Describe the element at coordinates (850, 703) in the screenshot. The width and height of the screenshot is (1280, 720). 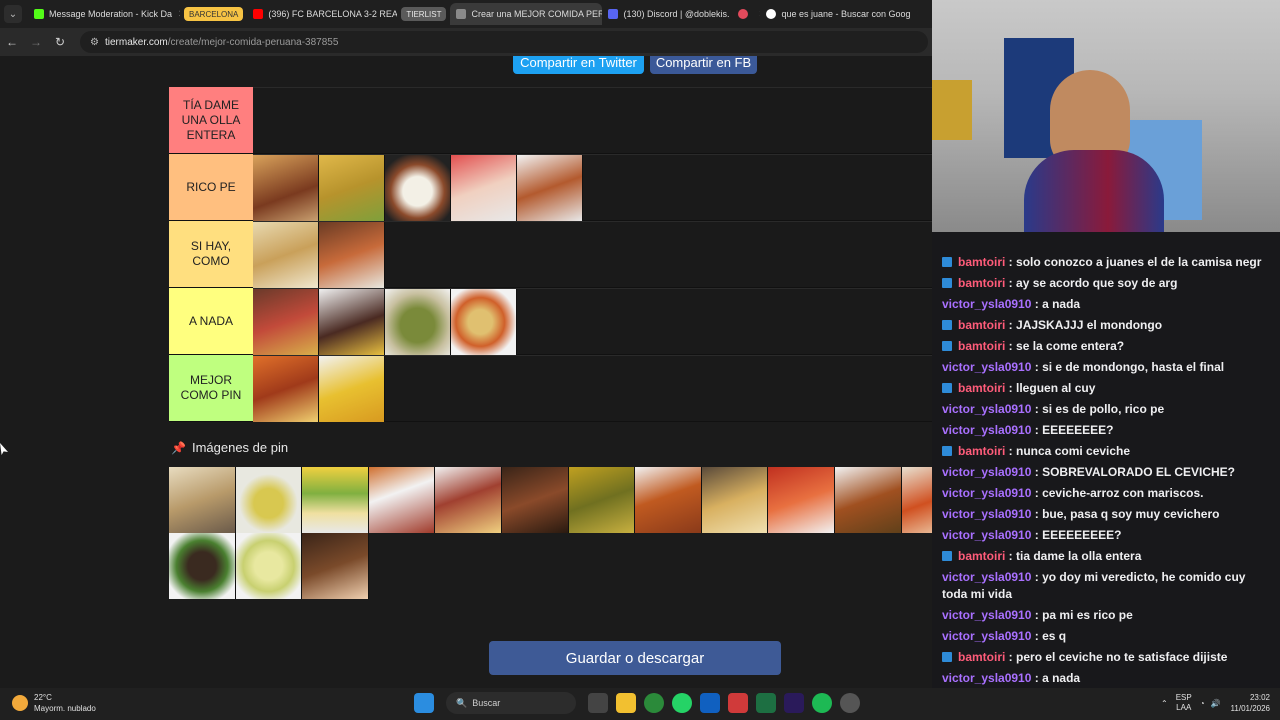
I see `obs-icon` at that location.